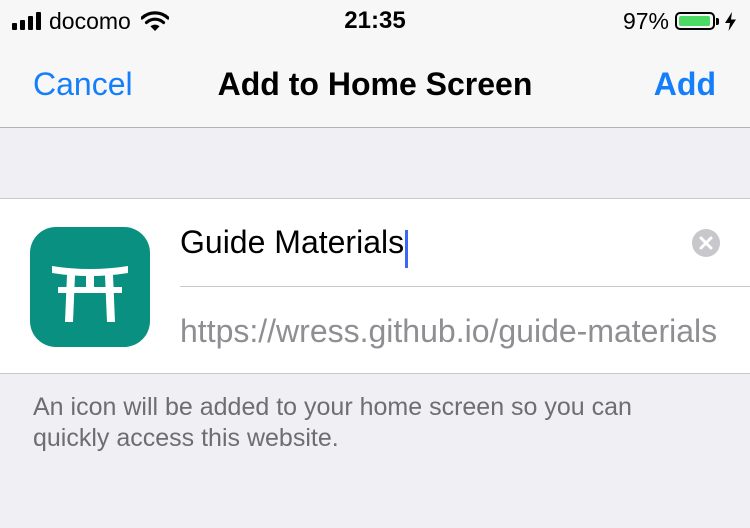 The image size is (750, 528). What do you see at coordinates (465, 286) in the screenshot?
I see `field-divider` at bounding box center [465, 286].